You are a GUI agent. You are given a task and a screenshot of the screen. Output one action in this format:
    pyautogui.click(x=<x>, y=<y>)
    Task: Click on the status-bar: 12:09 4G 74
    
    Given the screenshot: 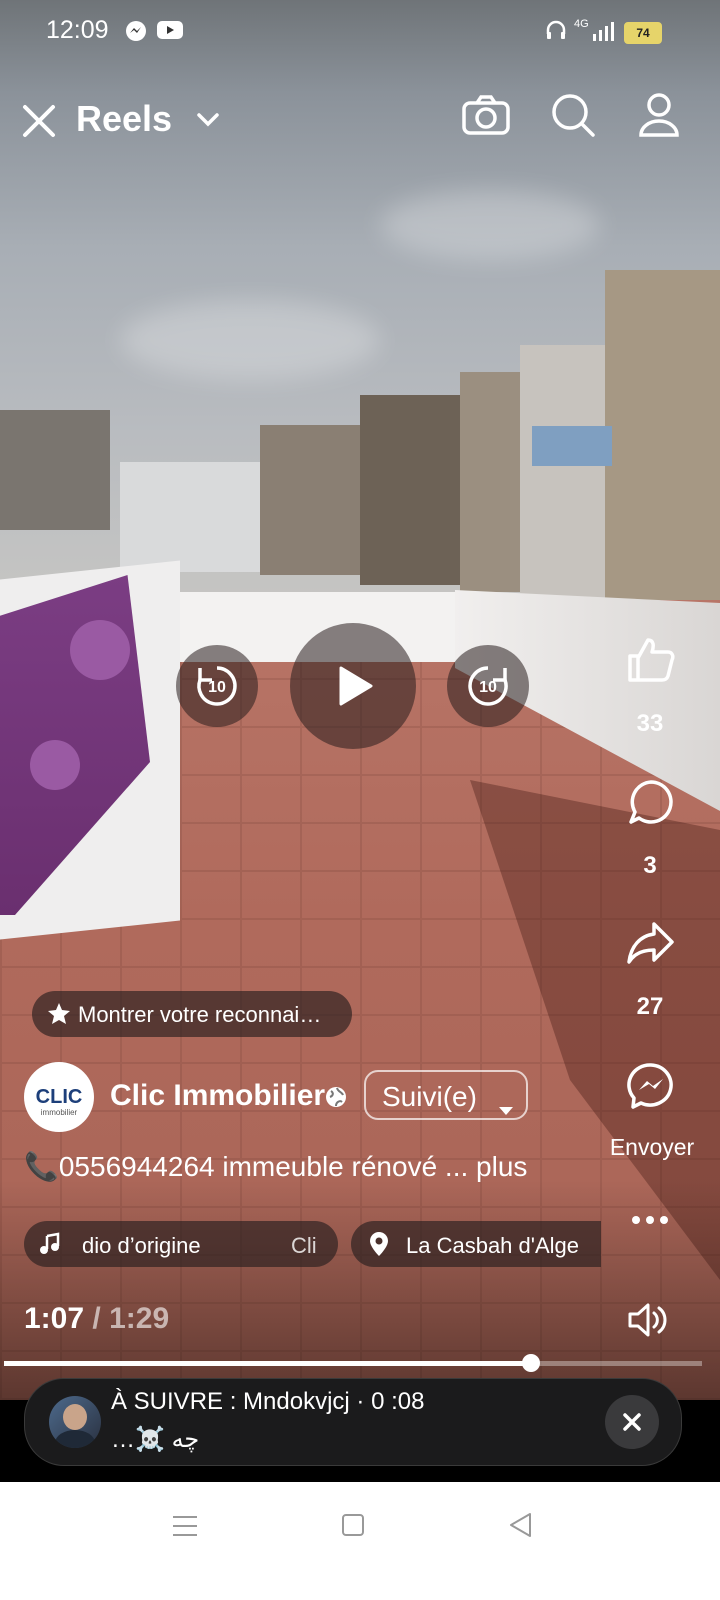 What is the action you would take?
    pyautogui.click(x=360, y=31)
    